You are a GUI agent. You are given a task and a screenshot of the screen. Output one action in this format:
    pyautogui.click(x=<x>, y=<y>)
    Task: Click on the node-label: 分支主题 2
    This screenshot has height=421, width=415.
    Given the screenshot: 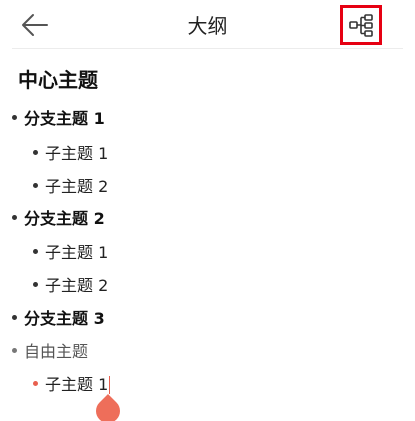 What is the action you would take?
    pyautogui.click(x=64, y=218)
    